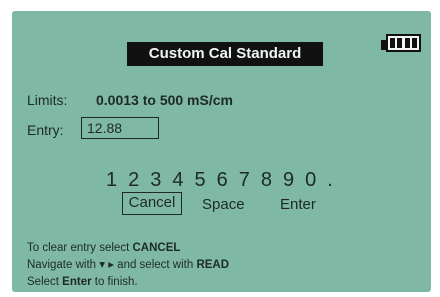  I want to click on help-enter-key: Enter, so click(77, 282).